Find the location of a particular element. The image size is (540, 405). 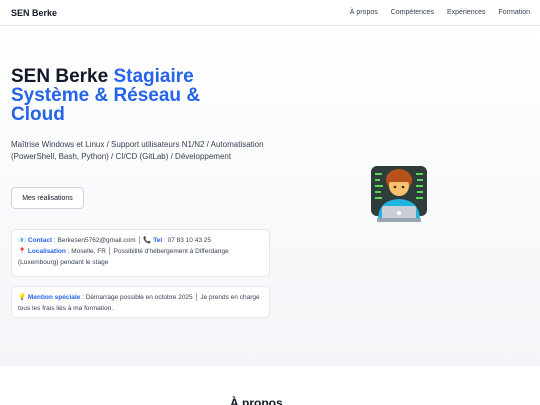

nav-link-experiences: Expériences is located at coordinates (466, 12).